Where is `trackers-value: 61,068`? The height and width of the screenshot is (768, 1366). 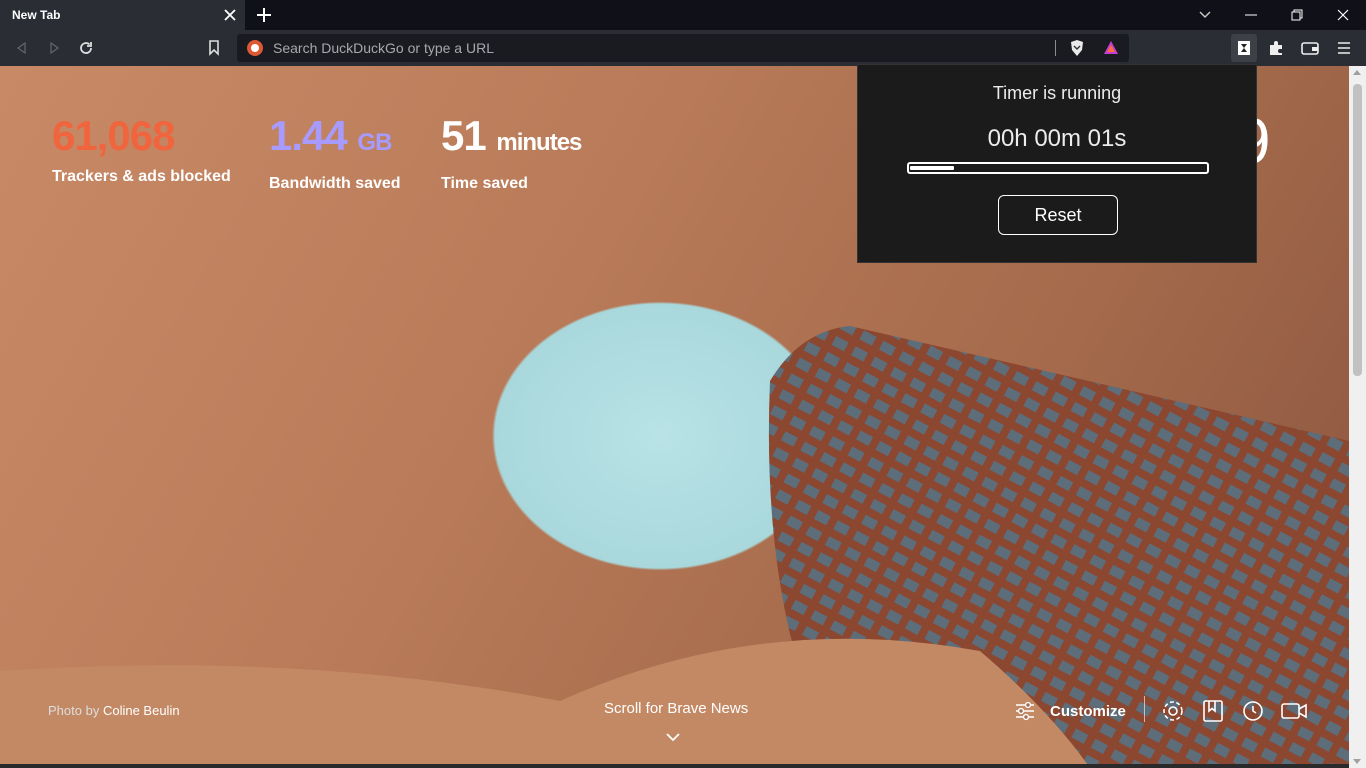 trackers-value: 61,068 is located at coordinates (113, 135).